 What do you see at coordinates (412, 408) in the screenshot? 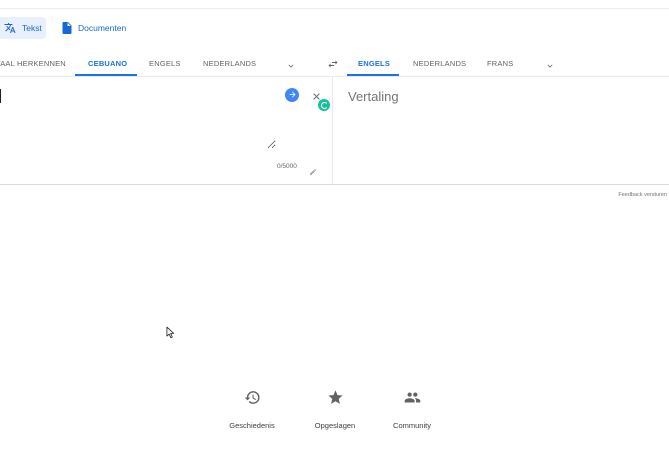
I see `community-button: Community` at bounding box center [412, 408].